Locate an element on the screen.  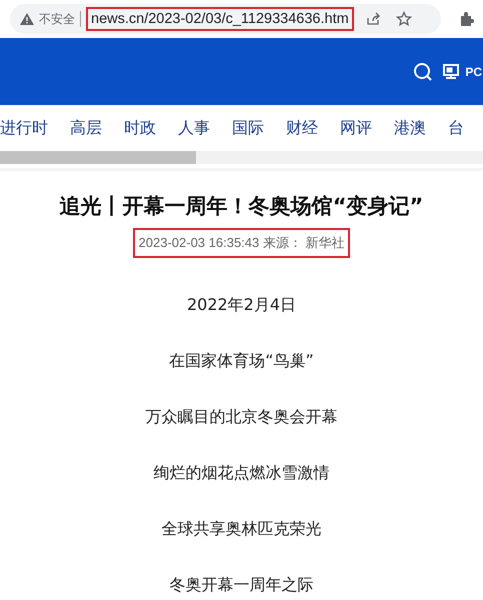
nav-link: 国际 is located at coordinates (248, 128).